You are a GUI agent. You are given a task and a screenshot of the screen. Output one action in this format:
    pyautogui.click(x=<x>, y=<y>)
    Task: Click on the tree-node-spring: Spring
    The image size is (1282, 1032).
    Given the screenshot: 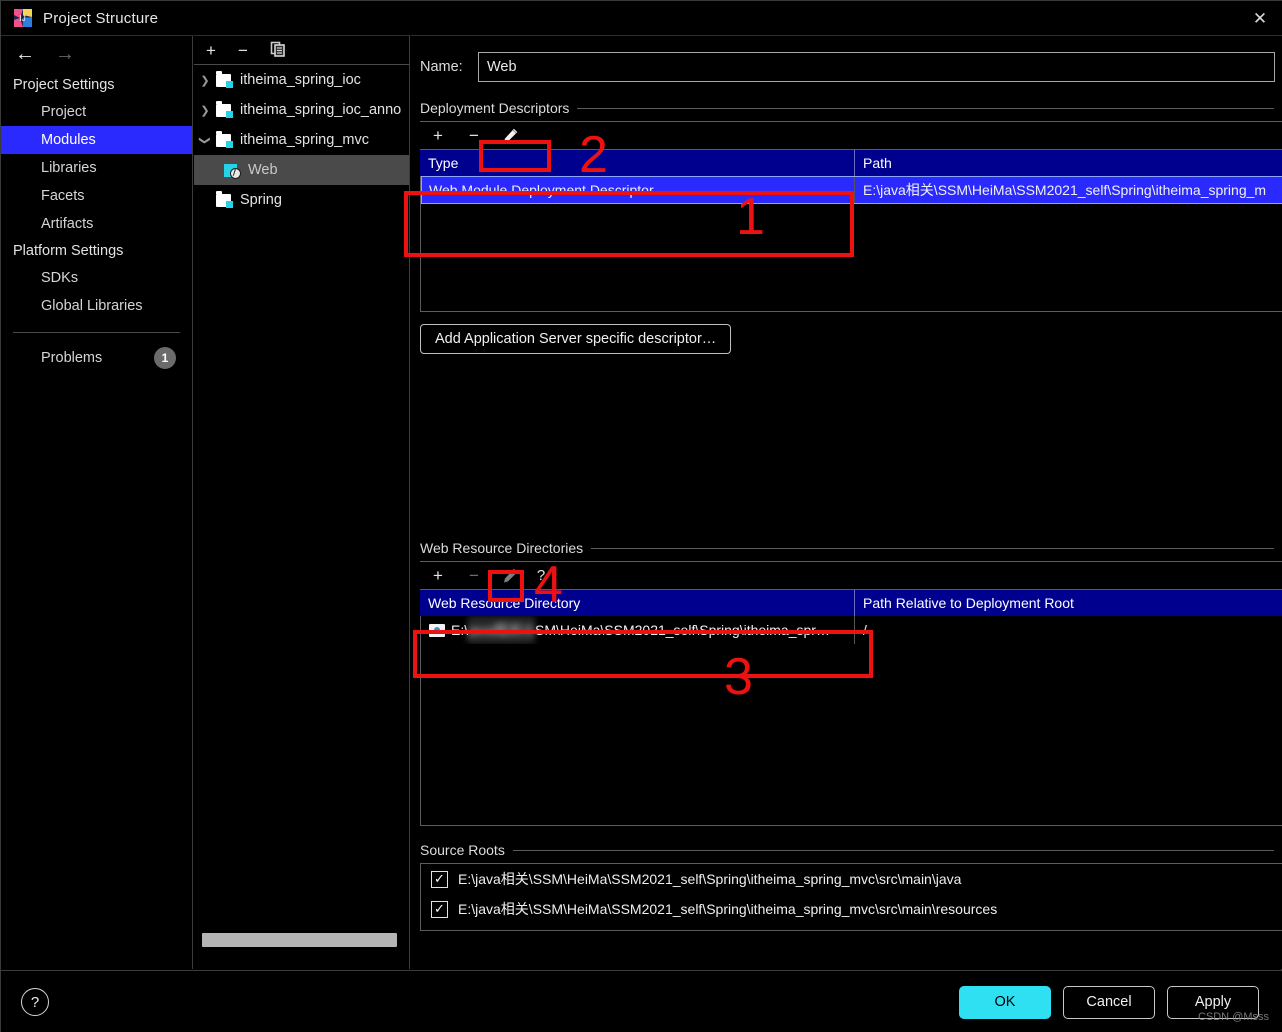 What is the action you would take?
    pyautogui.click(x=301, y=200)
    